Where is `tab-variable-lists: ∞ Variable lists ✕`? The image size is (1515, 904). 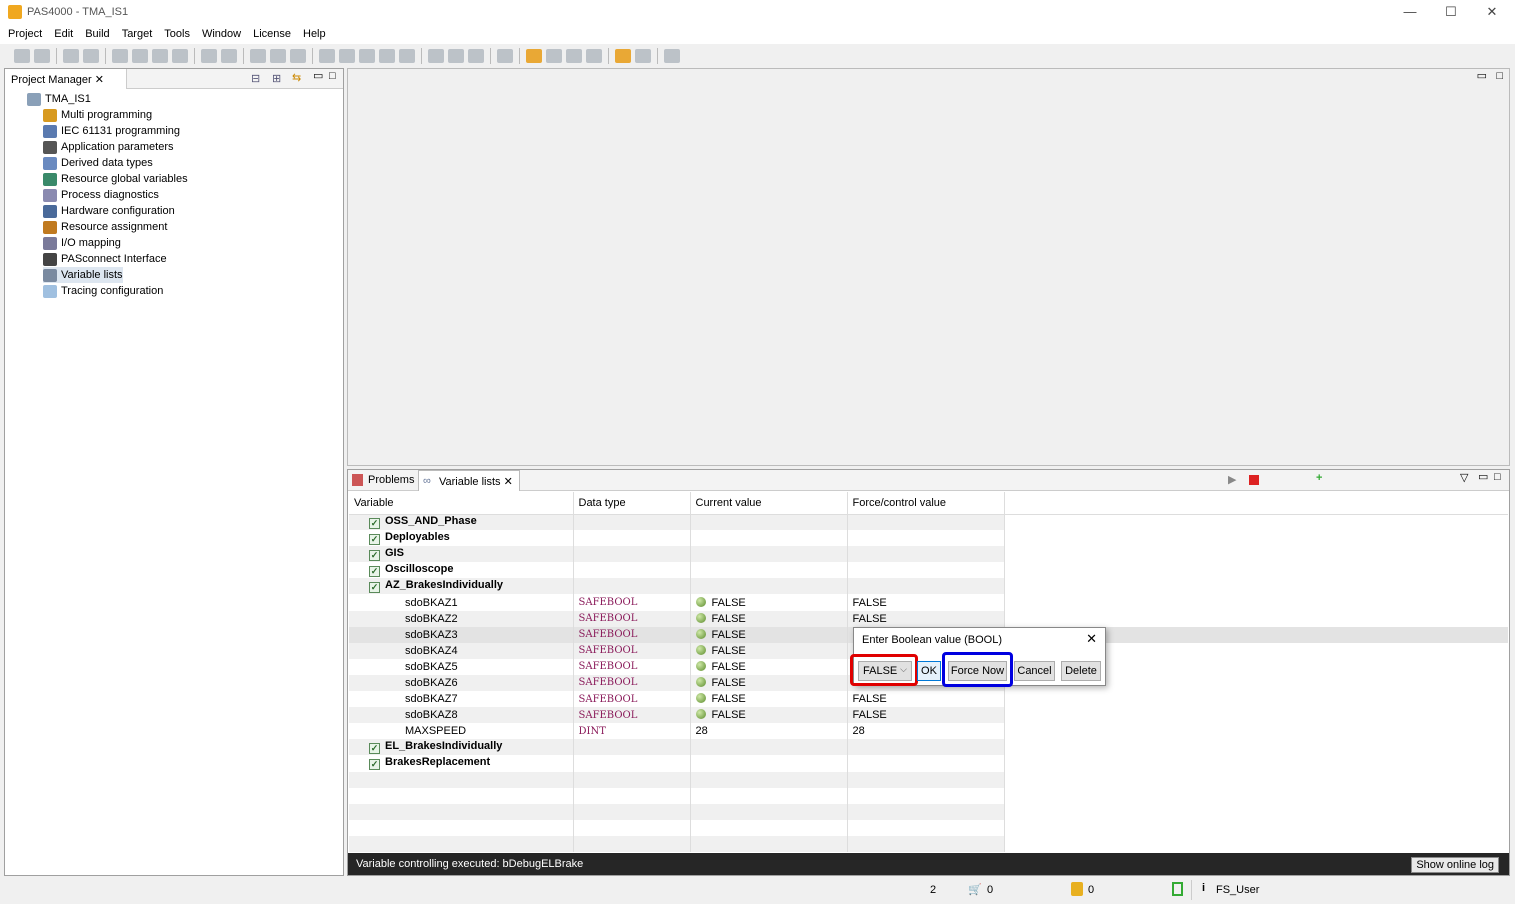 tab-variable-lists: ∞ Variable lists ✕ is located at coordinates (469, 480).